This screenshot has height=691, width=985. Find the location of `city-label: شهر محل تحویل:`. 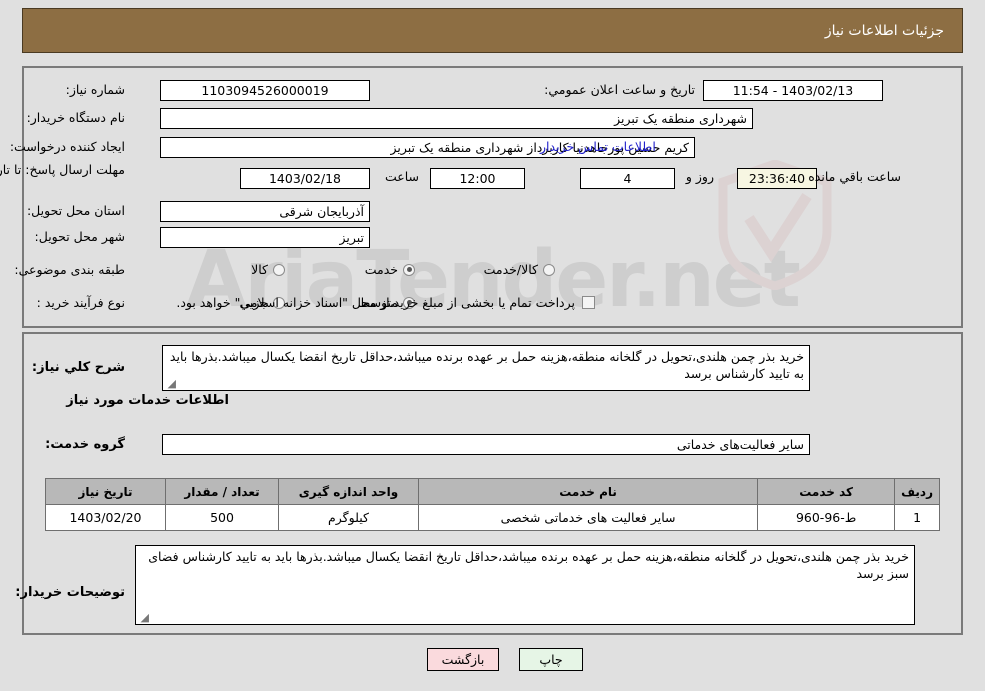

city-label: شهر محل تحویل: is located at coordinates (79, 236).